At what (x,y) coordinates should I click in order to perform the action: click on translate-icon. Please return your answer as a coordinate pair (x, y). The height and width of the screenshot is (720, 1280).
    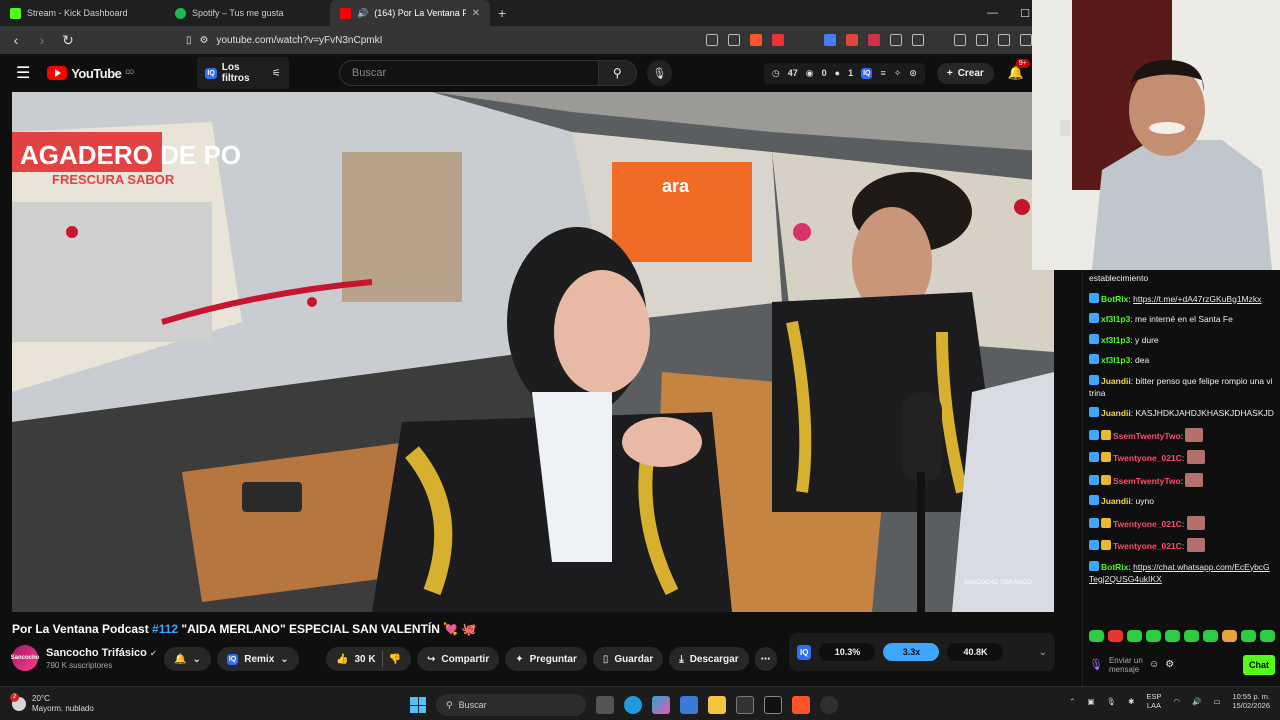
    Looking at the image, I should click on (830, 40).